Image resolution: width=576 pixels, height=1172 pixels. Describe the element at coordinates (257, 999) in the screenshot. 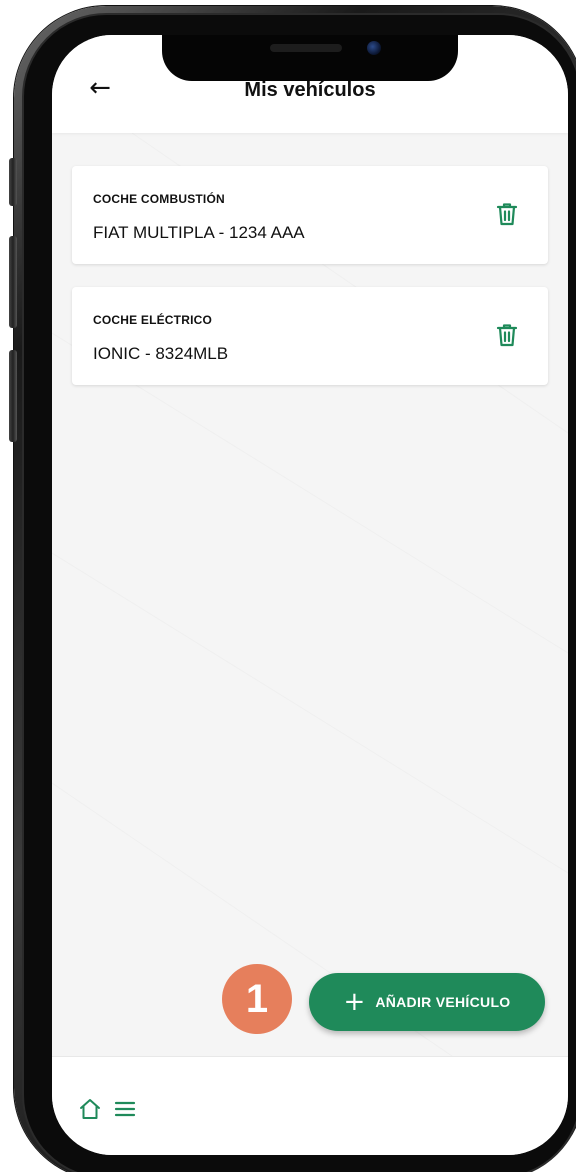

I see `step-number-badge: 1` at that location.